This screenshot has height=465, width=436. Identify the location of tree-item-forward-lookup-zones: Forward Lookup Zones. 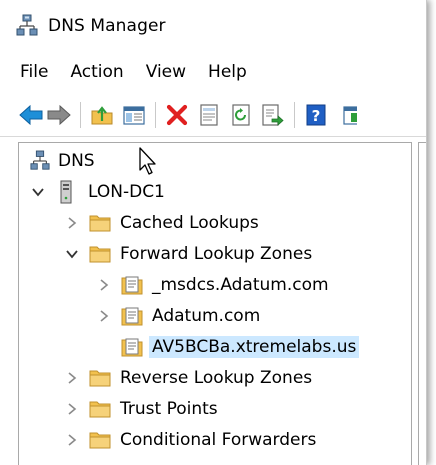
(190, 254).